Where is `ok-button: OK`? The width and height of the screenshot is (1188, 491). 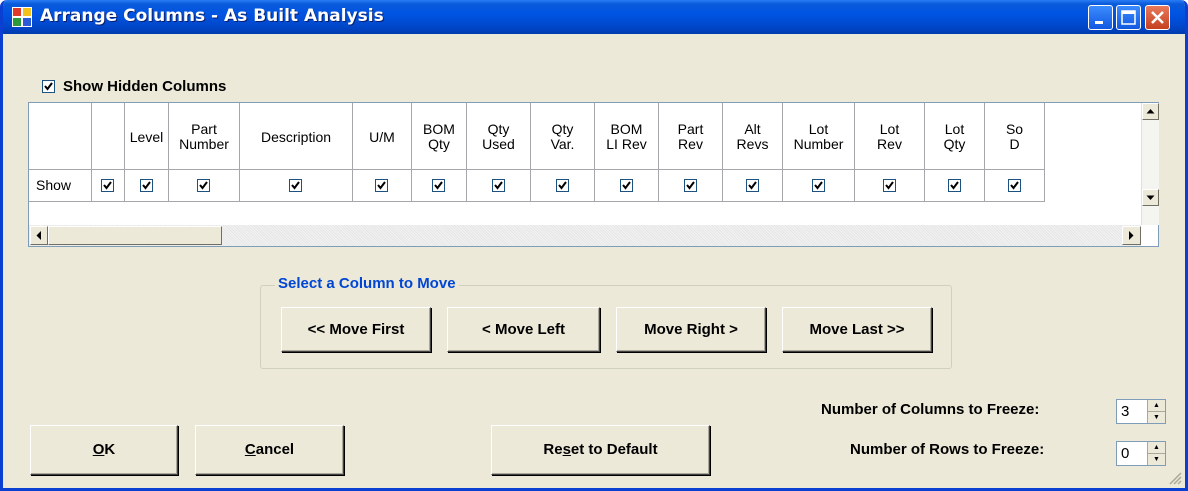
ok-button: OK is located at coordinates (104, 450).